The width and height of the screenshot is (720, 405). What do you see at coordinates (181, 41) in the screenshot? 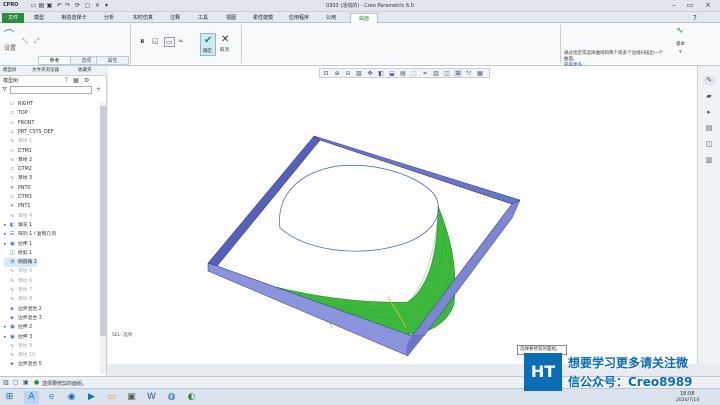
I see `glasses-icon: ∞` at bounding box center [181, 41].